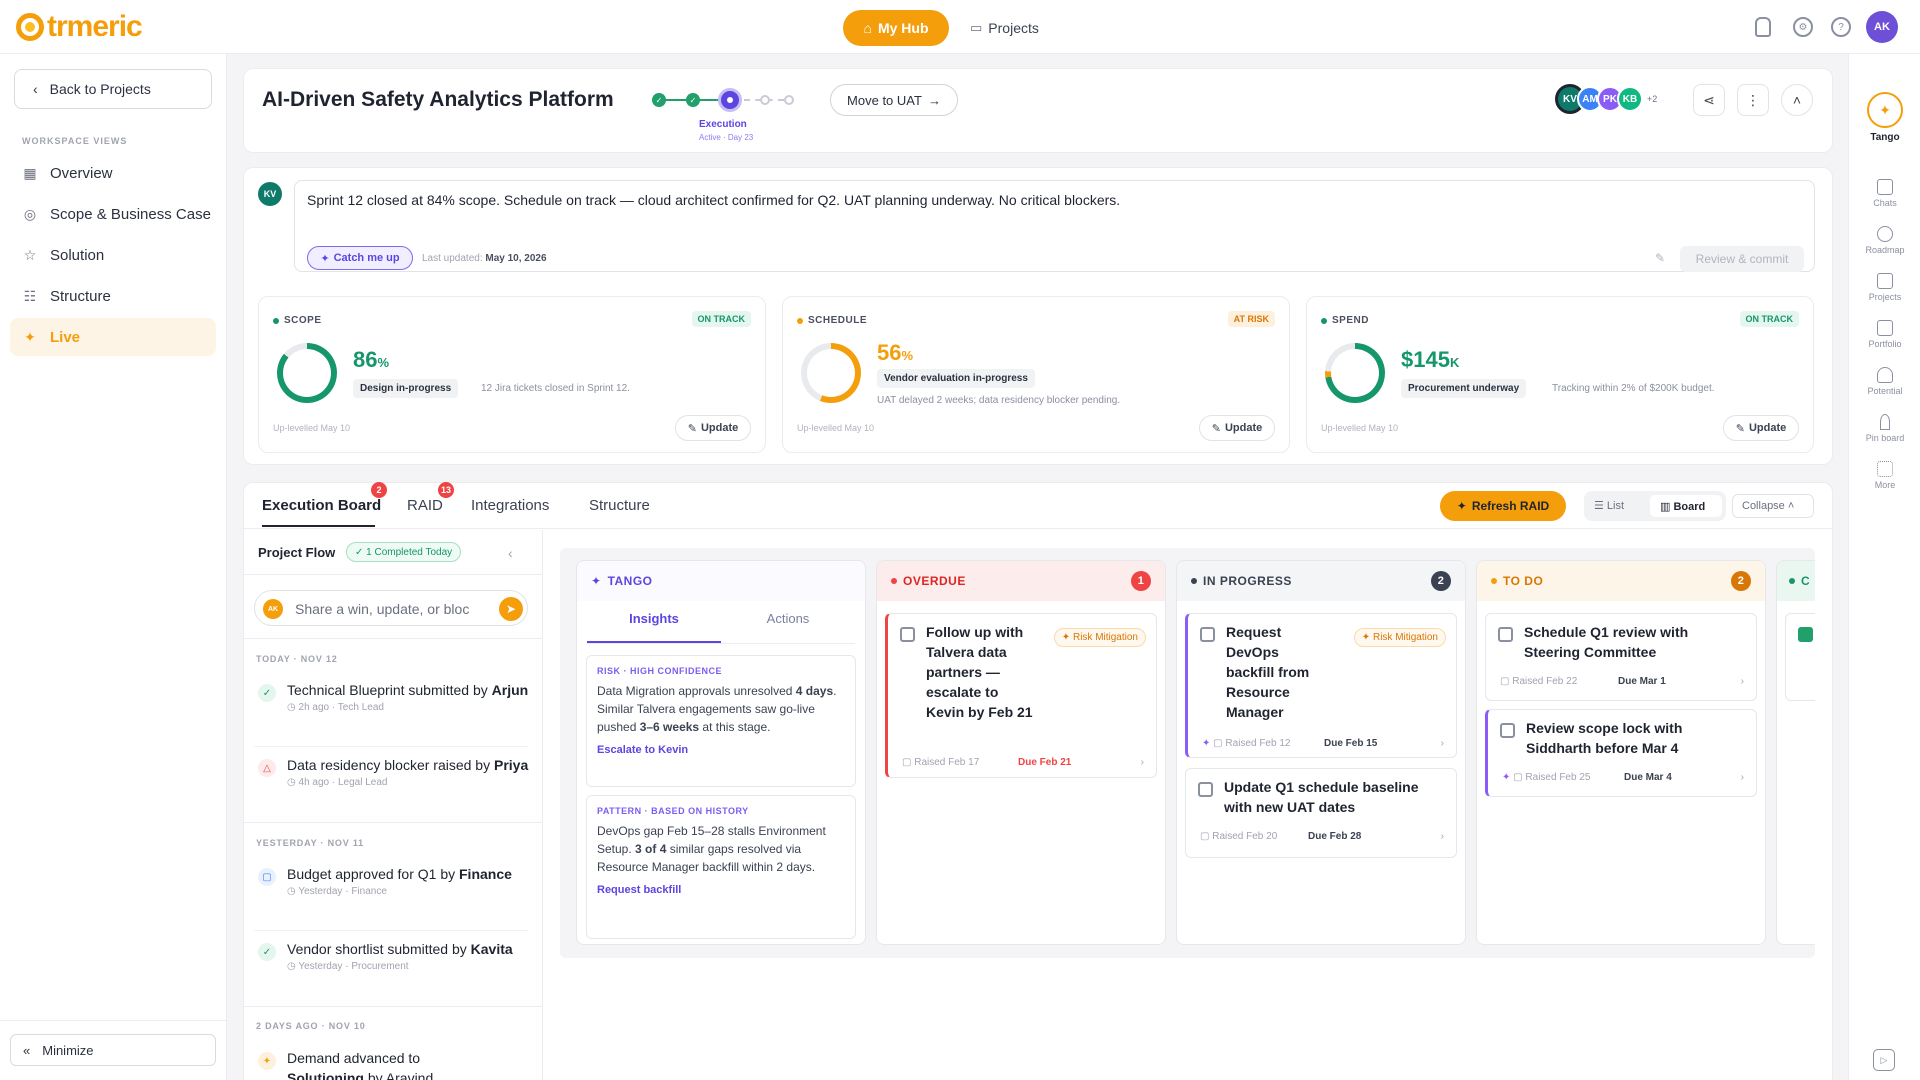 The width and height of the screenshot is (1920, 1080). I want to click on logo-mark, so click(30, 27).